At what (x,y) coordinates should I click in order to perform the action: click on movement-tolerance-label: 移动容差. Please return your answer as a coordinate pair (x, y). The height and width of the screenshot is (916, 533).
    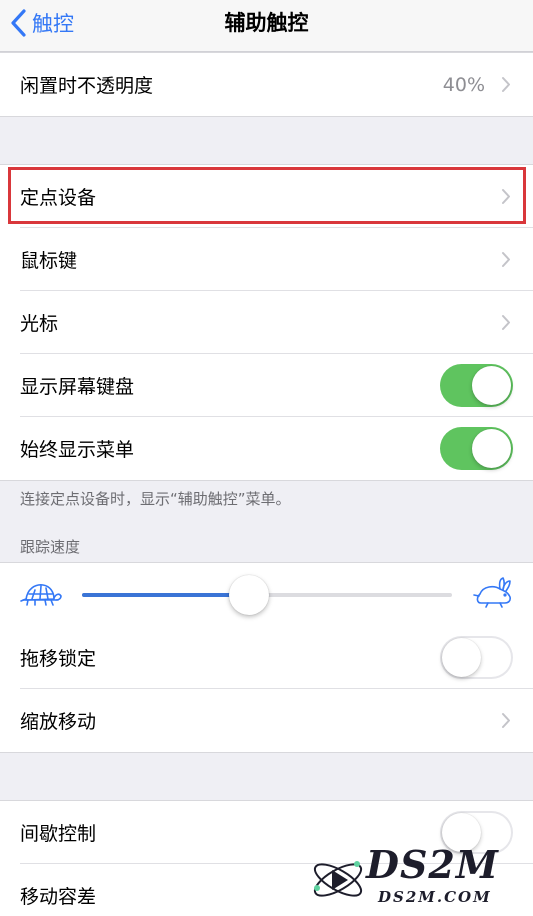
    Looking at the image, I should click on (58, 897).